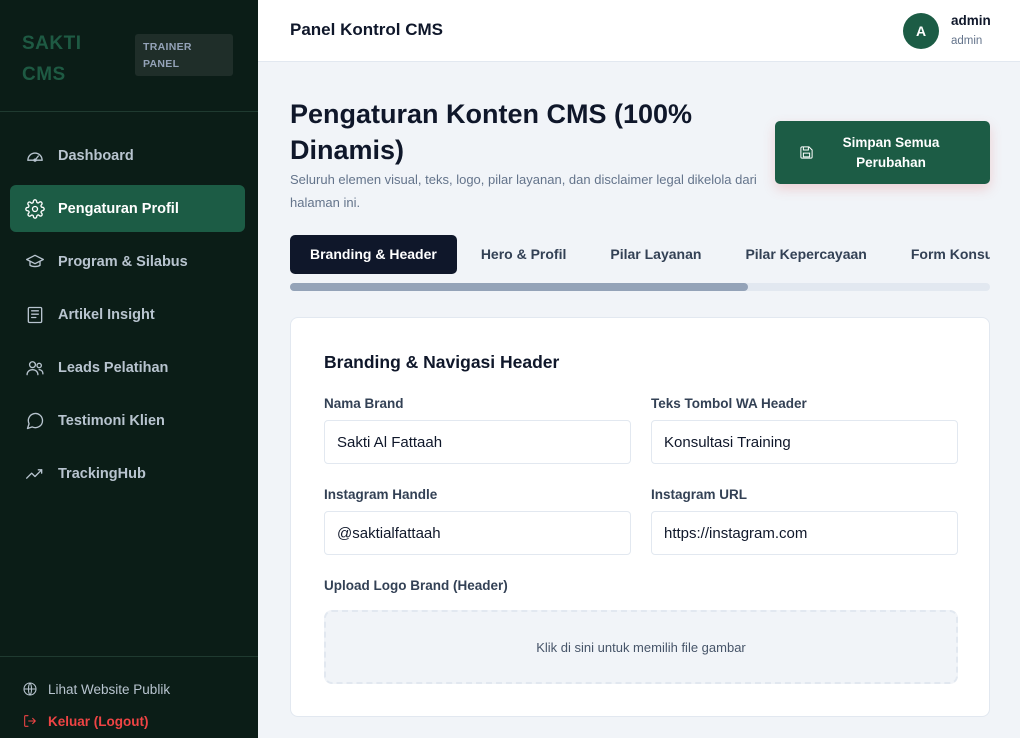 Image resolution: width=1020 pixels, height=738 pixels. Describe the element at coordinates (67, 59) in the screenshot. I see `brand-logo: SAKTI CMS` at that location.